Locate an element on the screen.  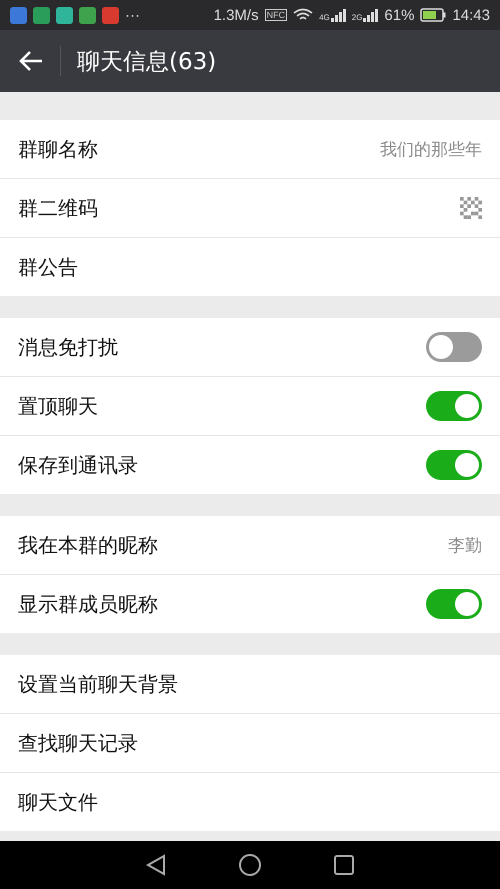
row-value: 李勤 is located at coordinates (465, 545).